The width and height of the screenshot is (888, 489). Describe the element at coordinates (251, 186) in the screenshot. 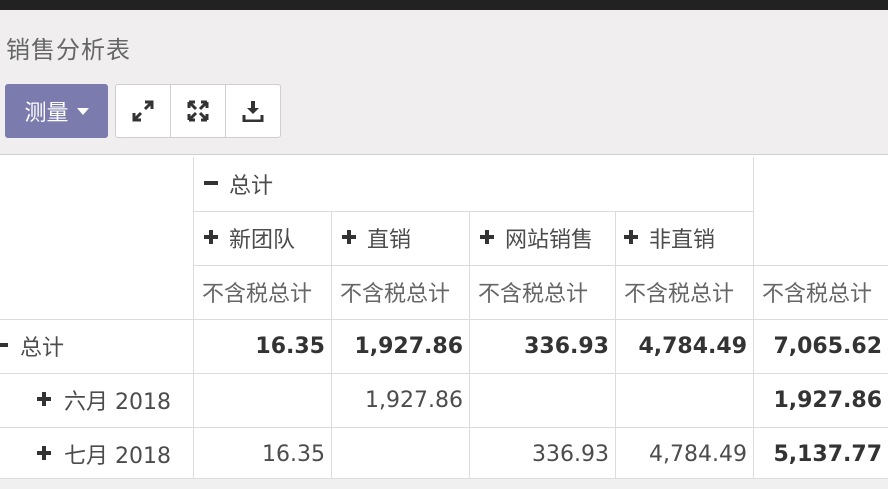

I see `col-header-total-label: 总计` at that location.